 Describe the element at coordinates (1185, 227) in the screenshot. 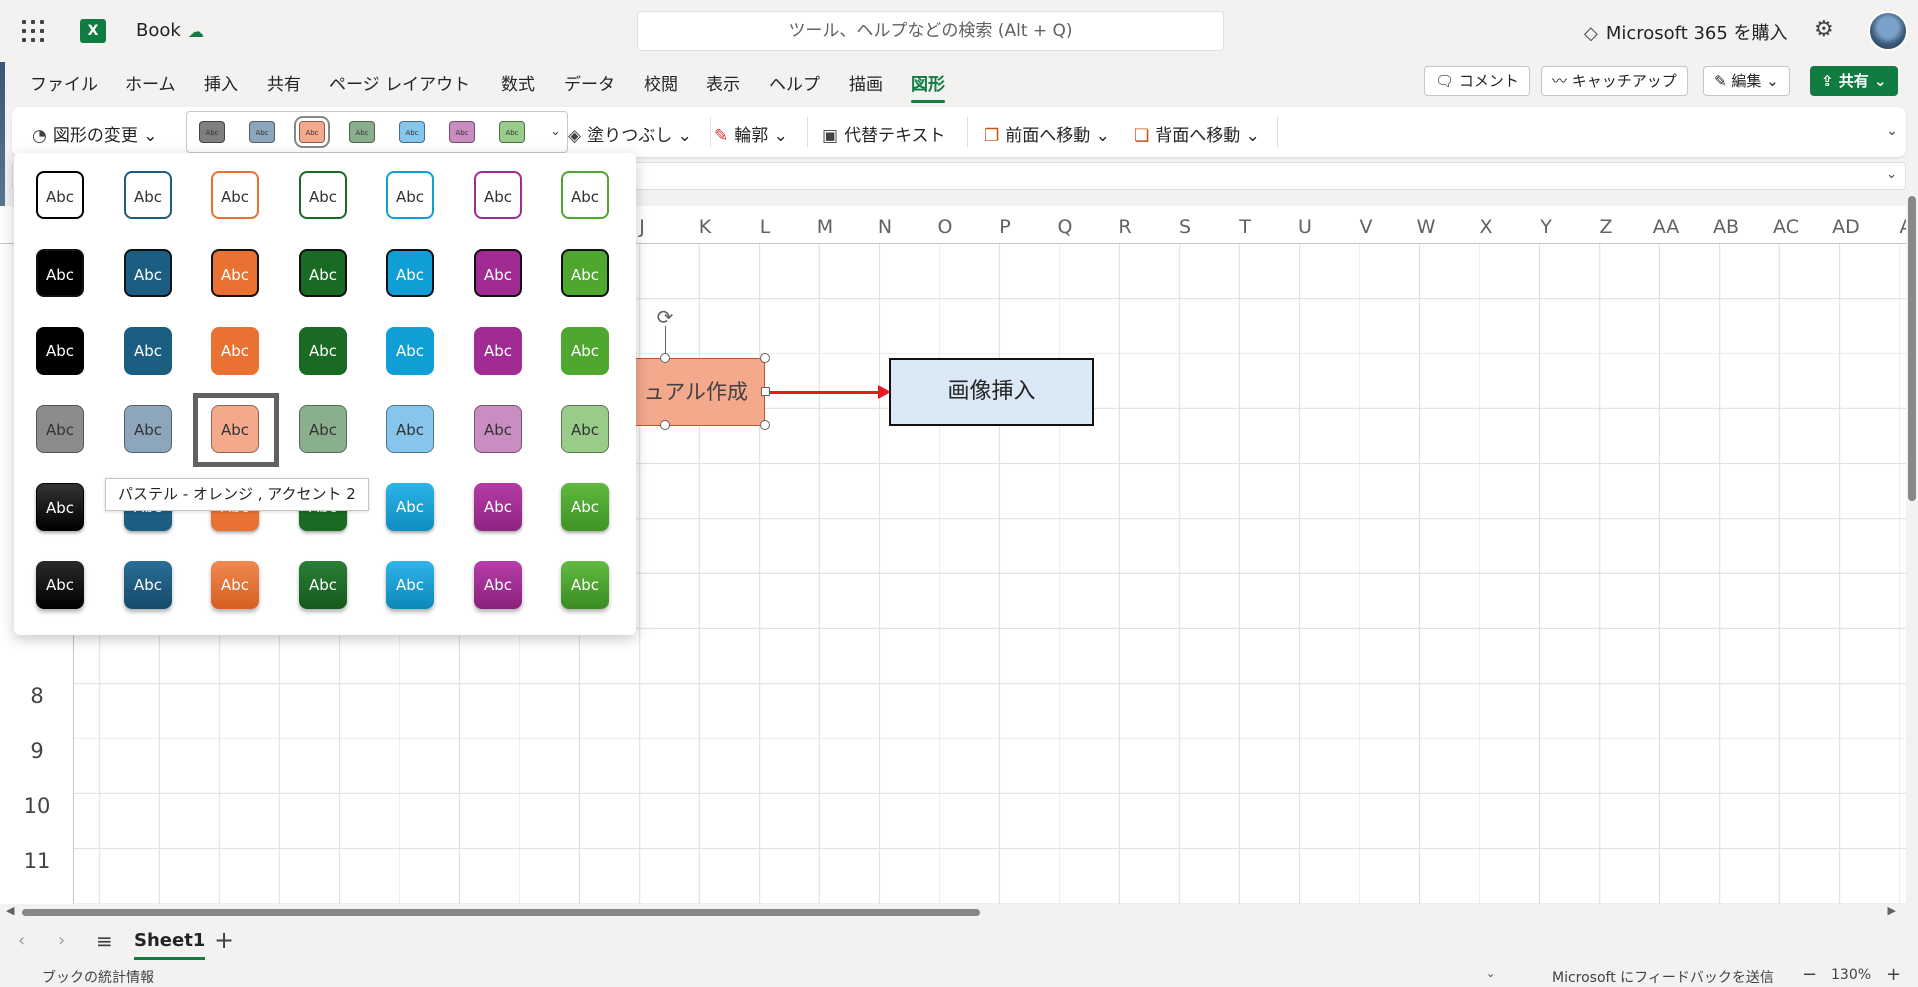

I see `column-header: S` at that location.